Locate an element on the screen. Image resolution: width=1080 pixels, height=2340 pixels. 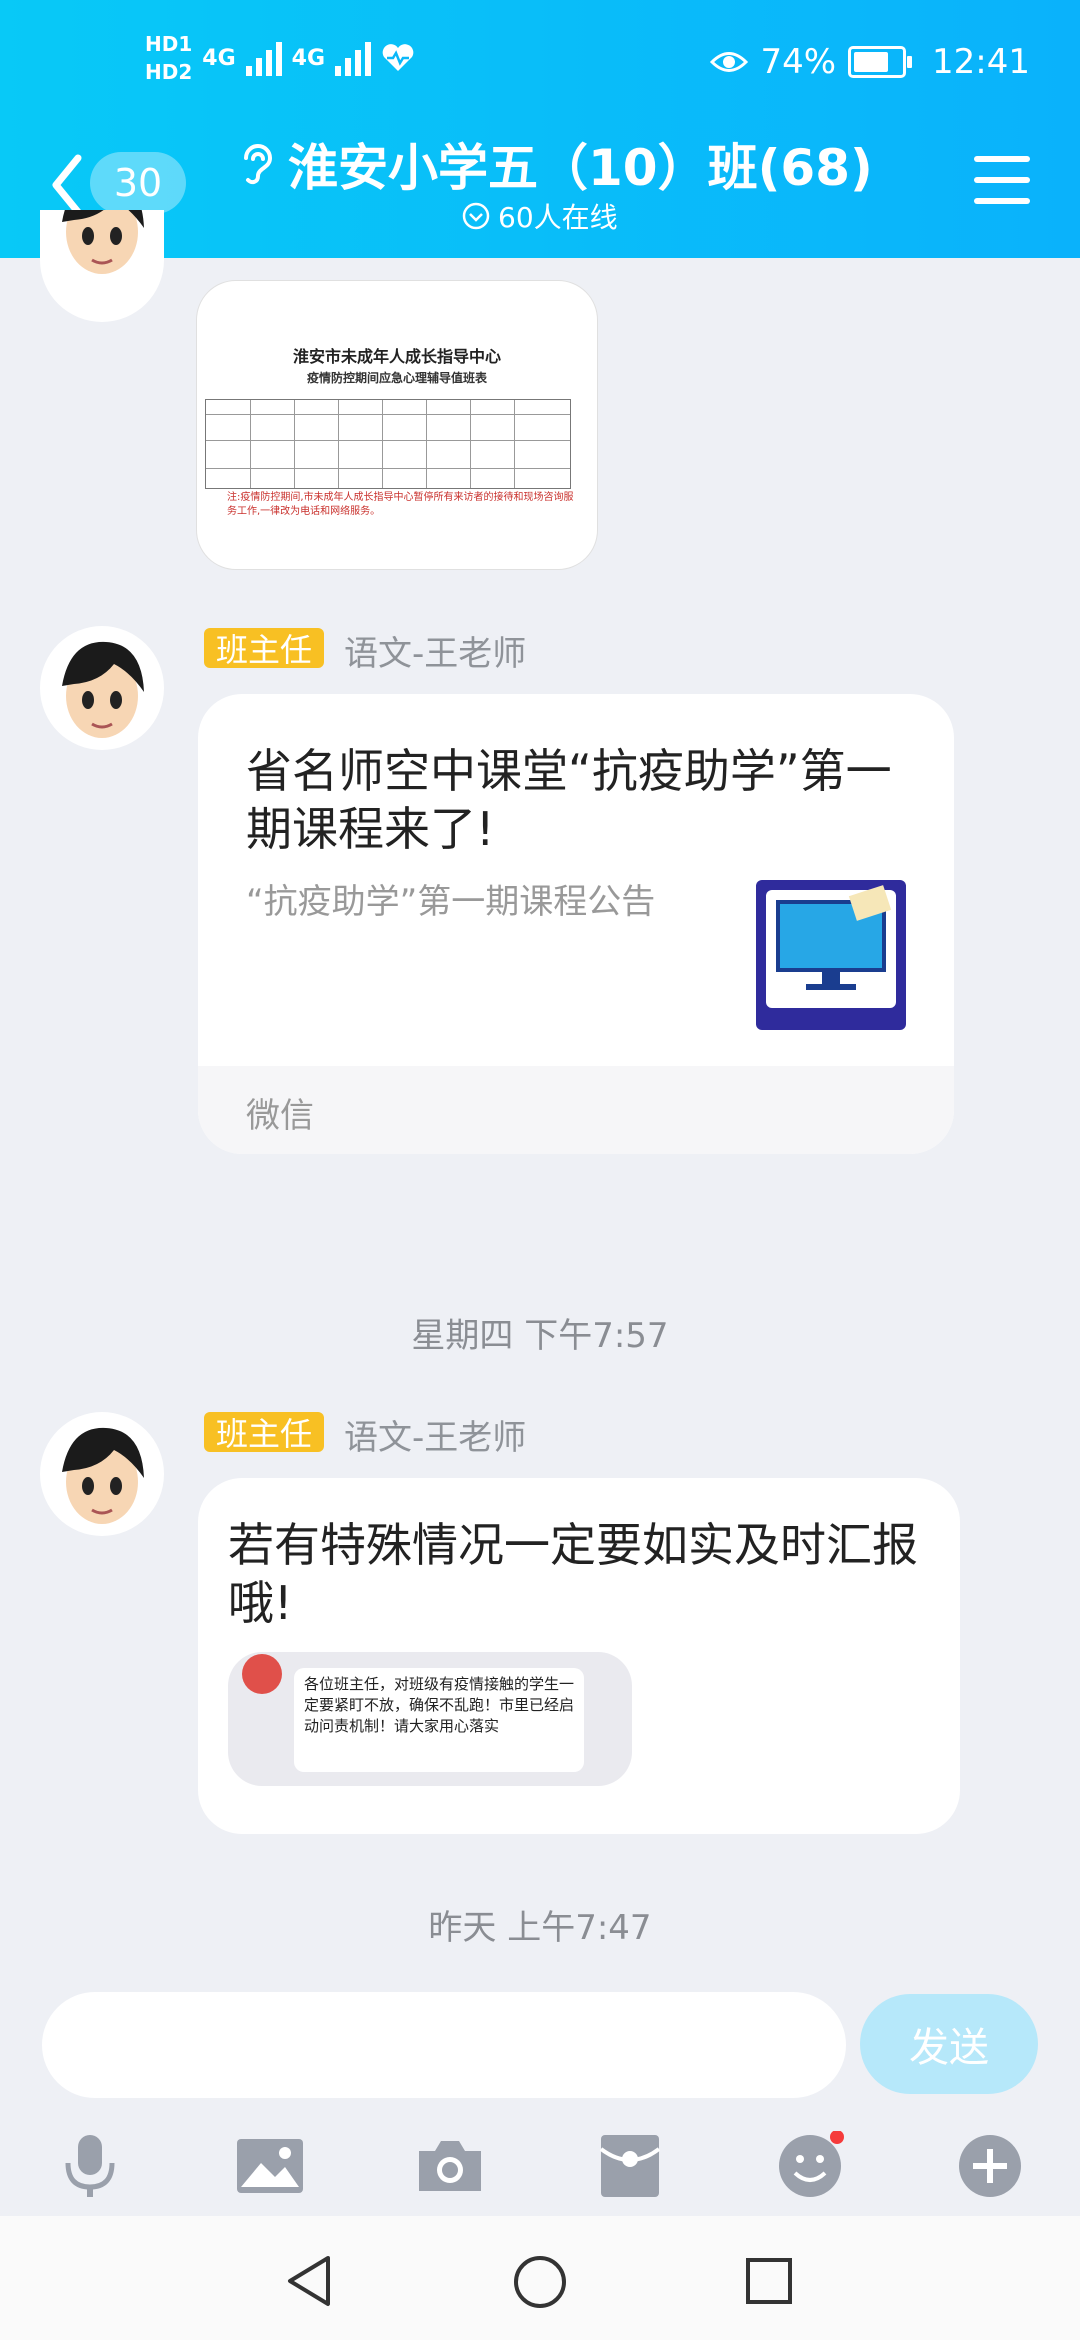
battery-icon is located at coordinates (880, 62).